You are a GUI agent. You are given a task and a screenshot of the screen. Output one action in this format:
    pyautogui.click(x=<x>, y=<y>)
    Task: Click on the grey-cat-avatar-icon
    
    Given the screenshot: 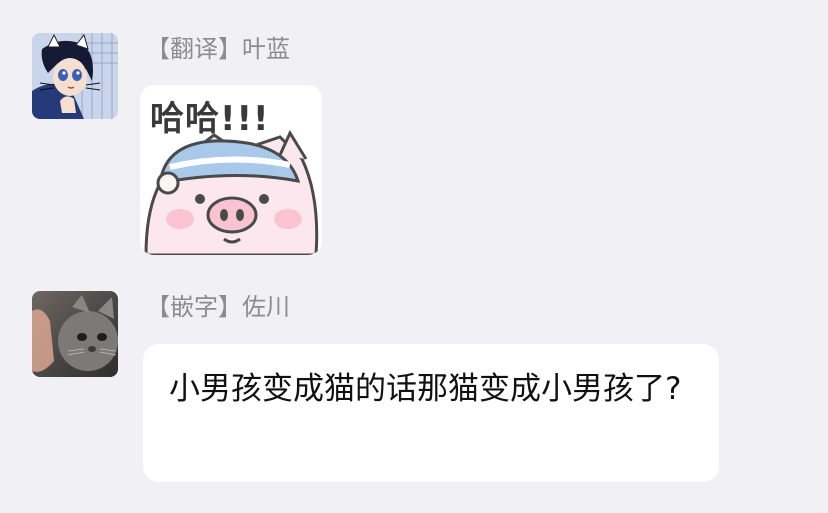 What is the action you would take?
    pyautogui.click(x=75, y=334)
    